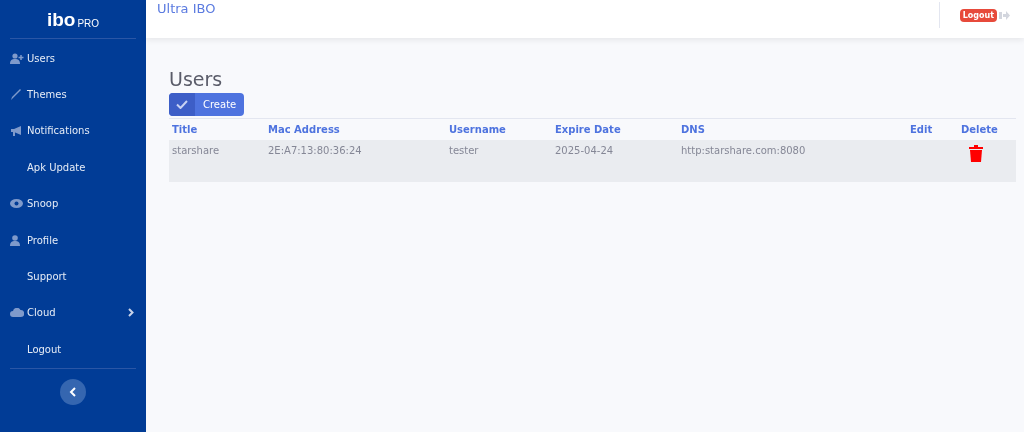 This screenshot has width=1024, height=432. I want to click on sidebar-toggle-button, so click(73, 391).